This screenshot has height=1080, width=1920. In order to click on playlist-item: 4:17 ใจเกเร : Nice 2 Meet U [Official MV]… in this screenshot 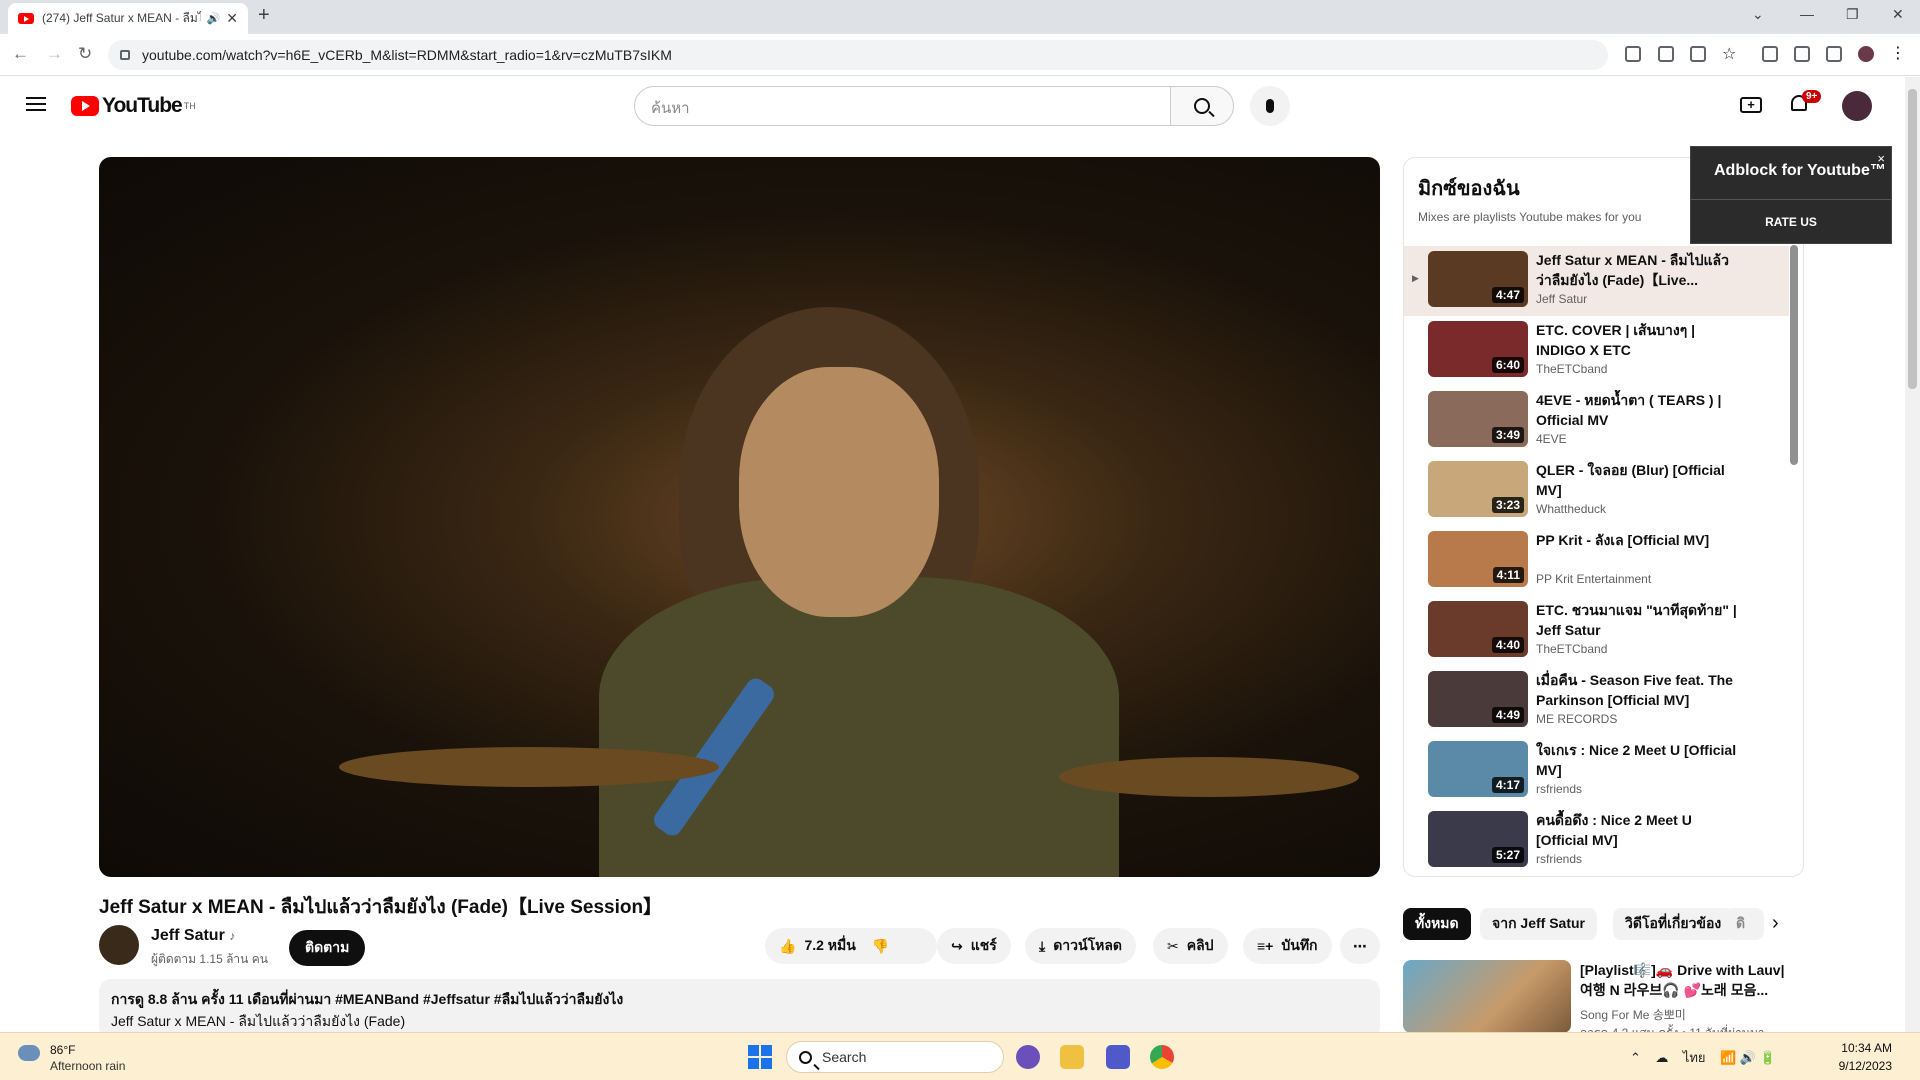, I will do `click(1596, 771)`.